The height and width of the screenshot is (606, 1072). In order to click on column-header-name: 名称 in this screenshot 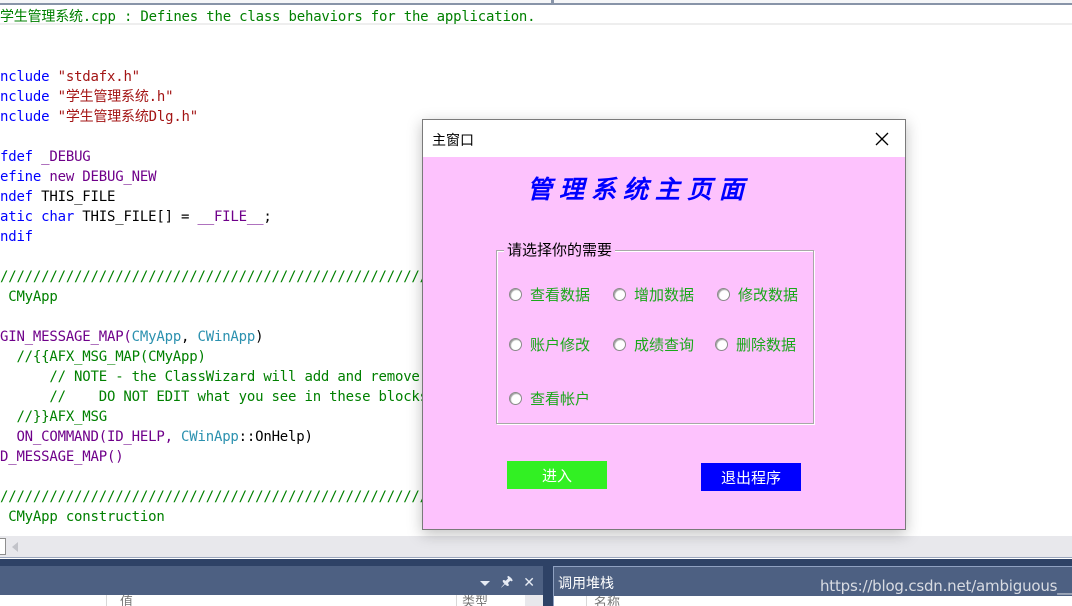, I will do `click(607, 601)`.